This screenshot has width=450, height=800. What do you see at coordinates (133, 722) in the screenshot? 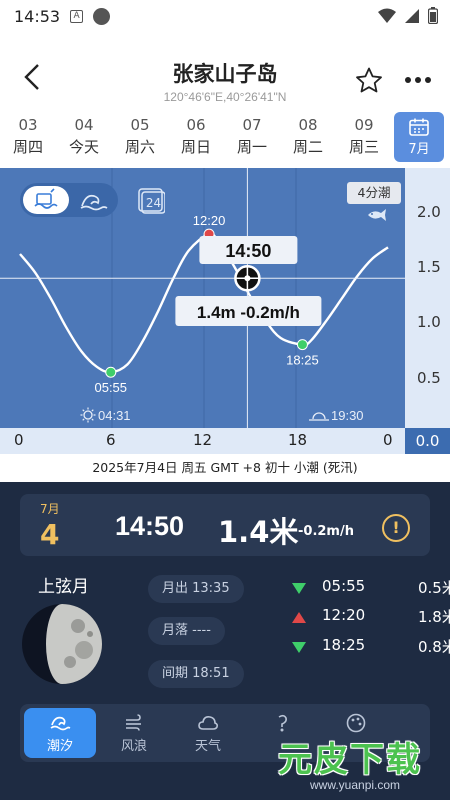
I see `wind-icon` at bounding box center [133, 722].